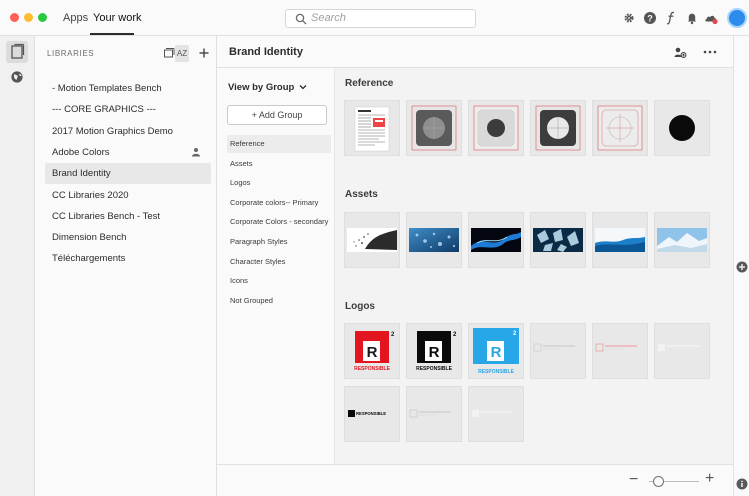 The width and height of the screenshot is (749, 496). Describe the element at coordinates (182, 53) in the screenshot. I see `sort-az-button: AZ` at that location.